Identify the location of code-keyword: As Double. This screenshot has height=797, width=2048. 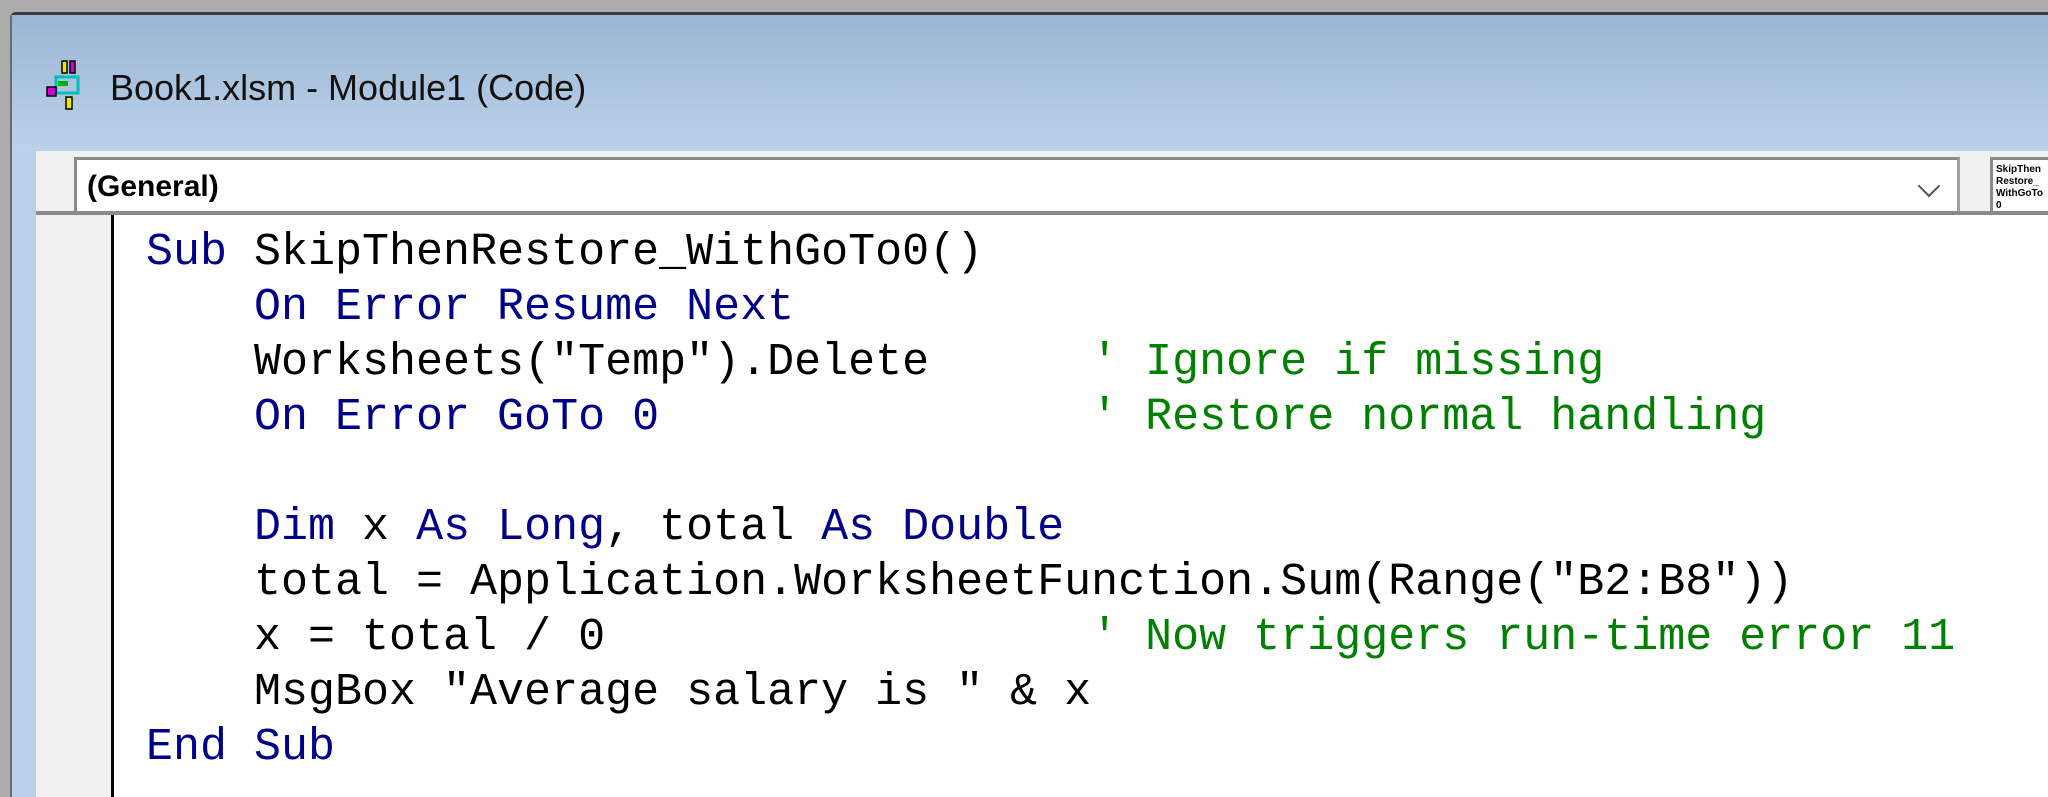
(943, 527).